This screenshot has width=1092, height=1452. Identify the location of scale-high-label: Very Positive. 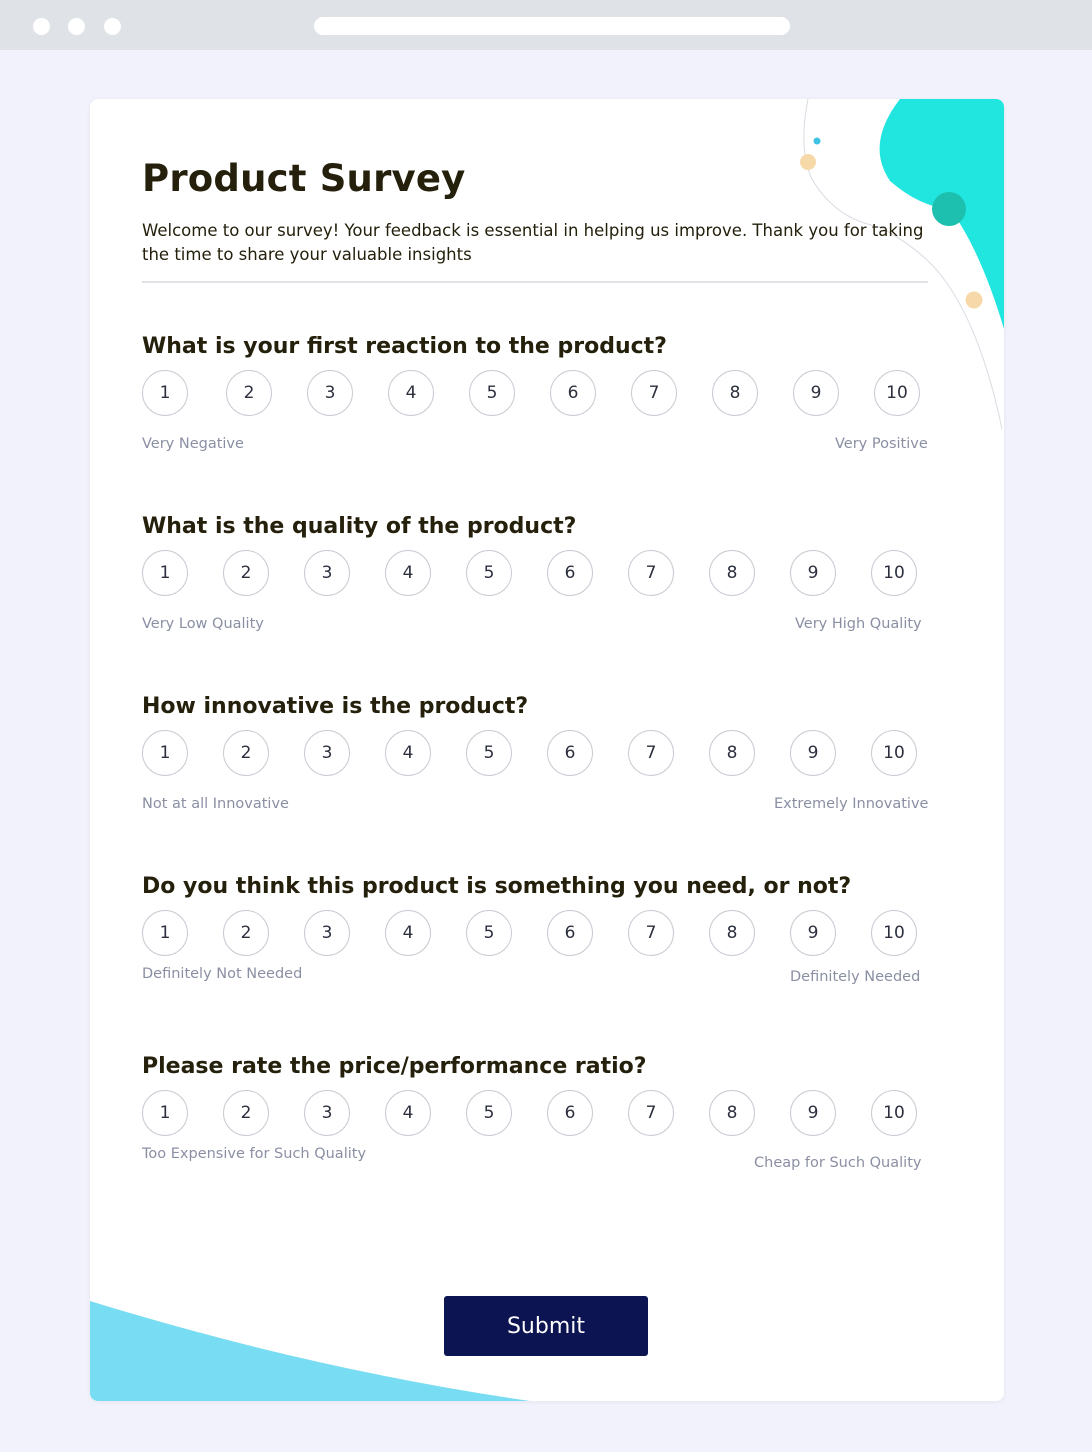
(881, 444).